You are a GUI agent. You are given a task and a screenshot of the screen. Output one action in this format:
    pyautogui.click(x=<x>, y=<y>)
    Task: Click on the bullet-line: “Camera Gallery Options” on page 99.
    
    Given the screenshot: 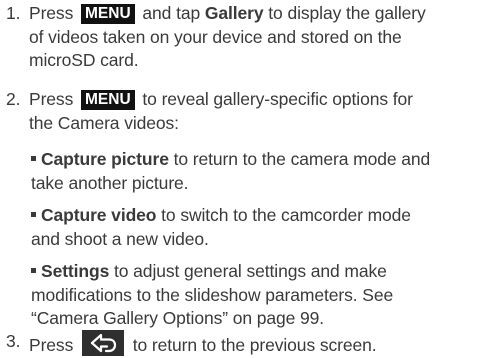 What is the action you would take?
    pyautogui.click(x=178, y=318)
    